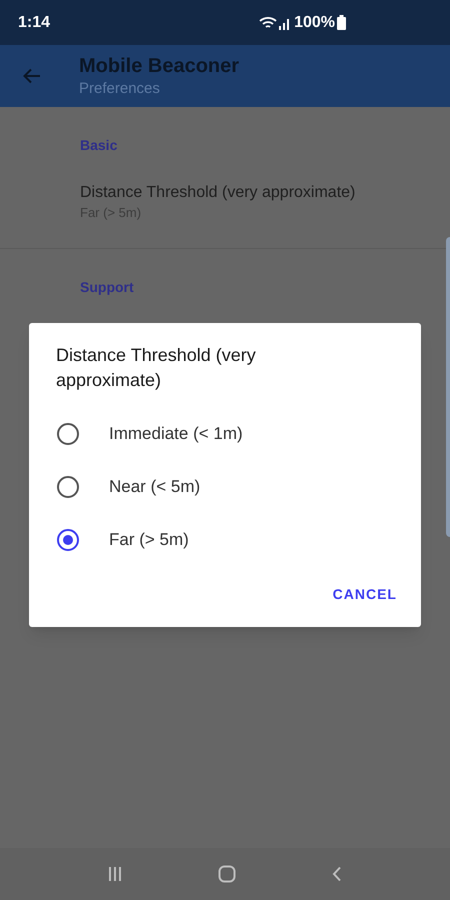 This screenshot has width=450, height=900. What do you see at coordinates (225, 433) in the screenshot?
I see `radio-option: Immediate (< 1m)` at bounding box center [225, 433].